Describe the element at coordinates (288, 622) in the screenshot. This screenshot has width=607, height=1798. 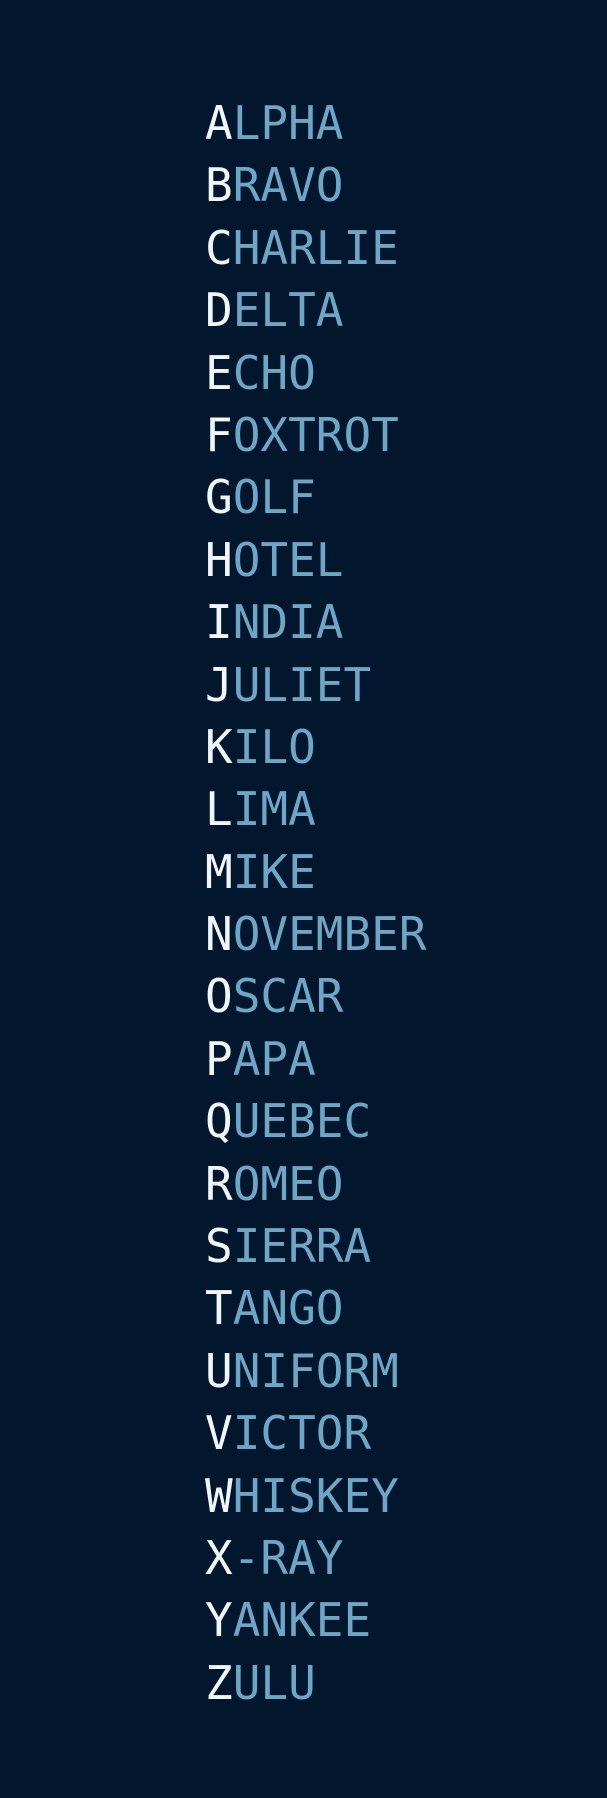
I see `word-remainder: NDIA` at that location.